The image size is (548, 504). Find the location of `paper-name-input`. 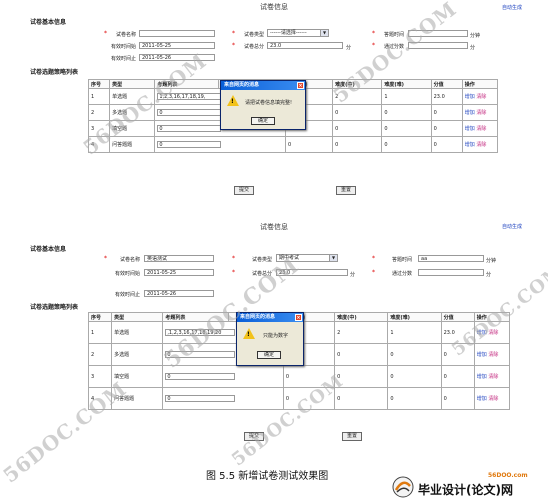

paper-name-input is located at coordinates (177, 33).